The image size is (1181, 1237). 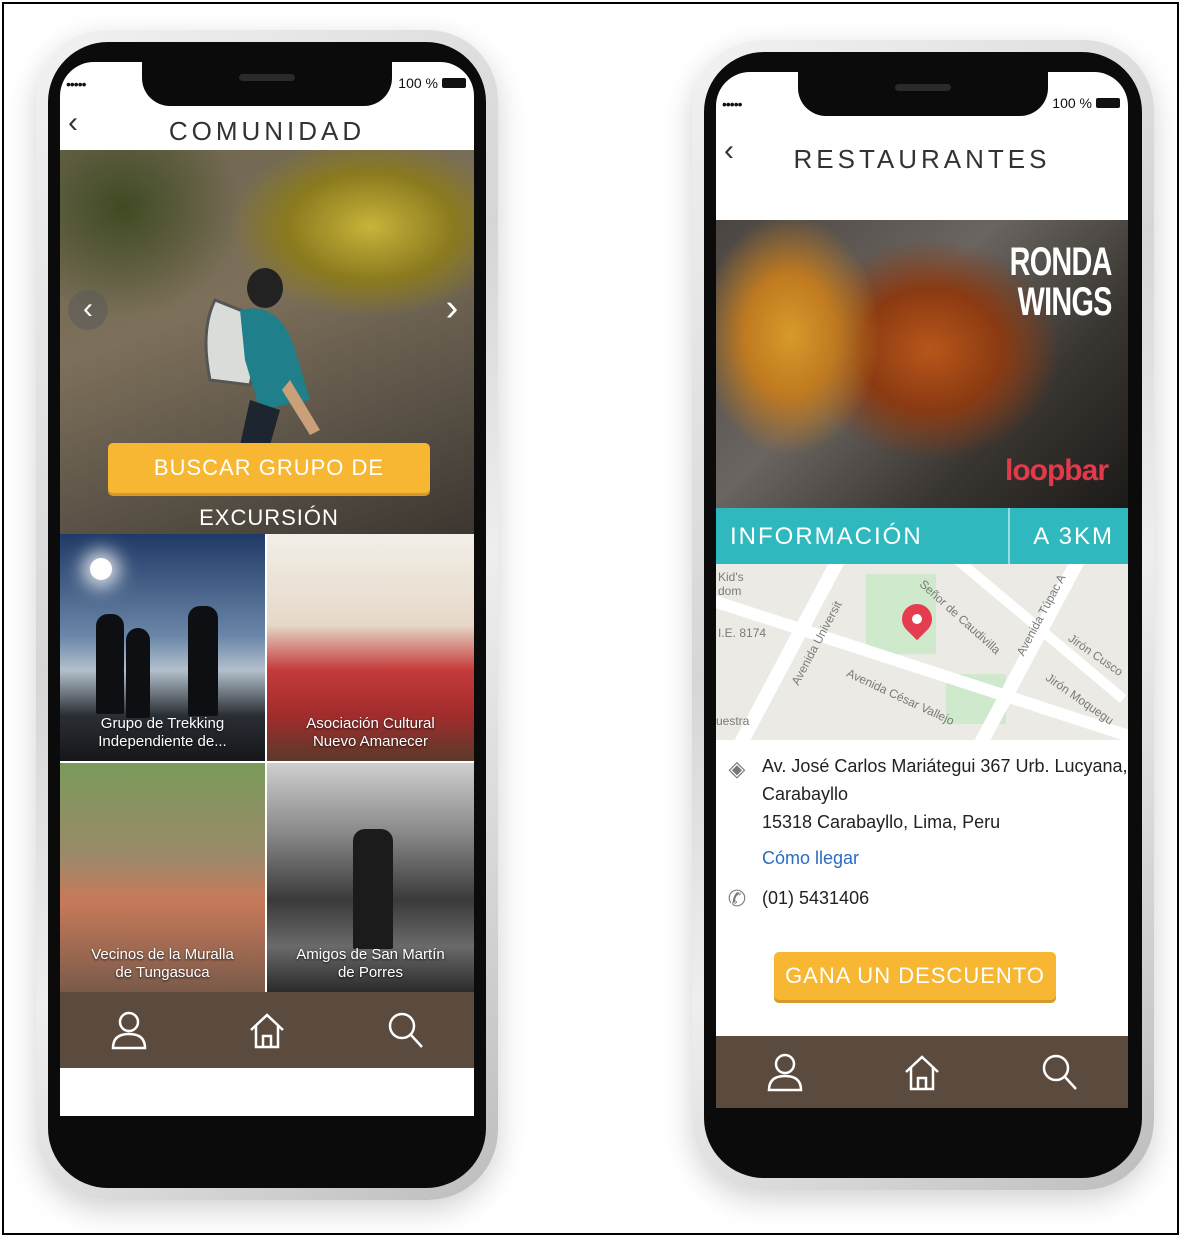 What do you see at coordinates (1057, 470) in the screenshot?
I see `loopbar-logo: loopbar` at bounding box center [1057, 470].